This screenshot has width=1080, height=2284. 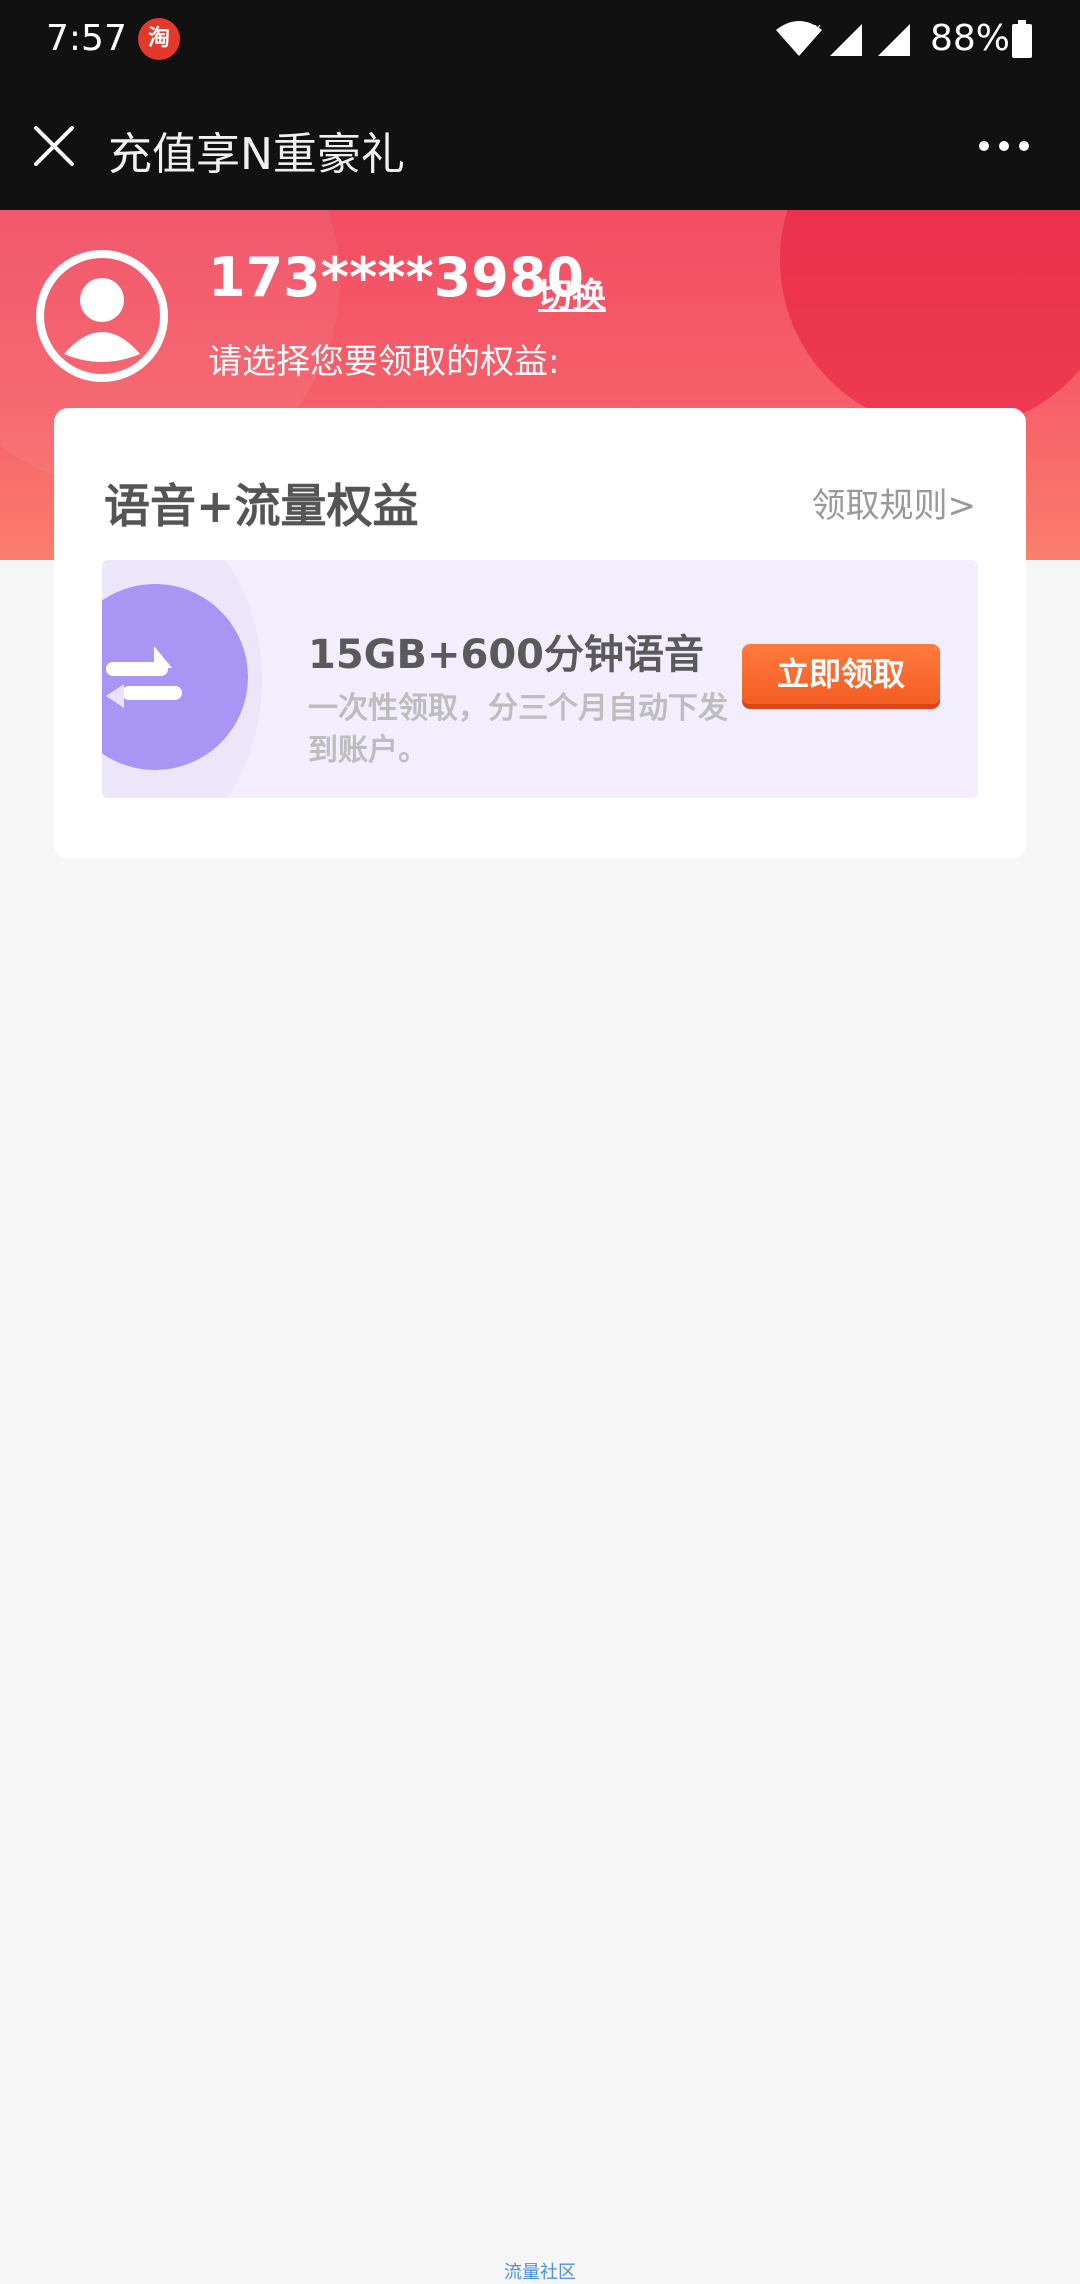 I want to click on benefit-icon-background, so click(x=175, y=677).